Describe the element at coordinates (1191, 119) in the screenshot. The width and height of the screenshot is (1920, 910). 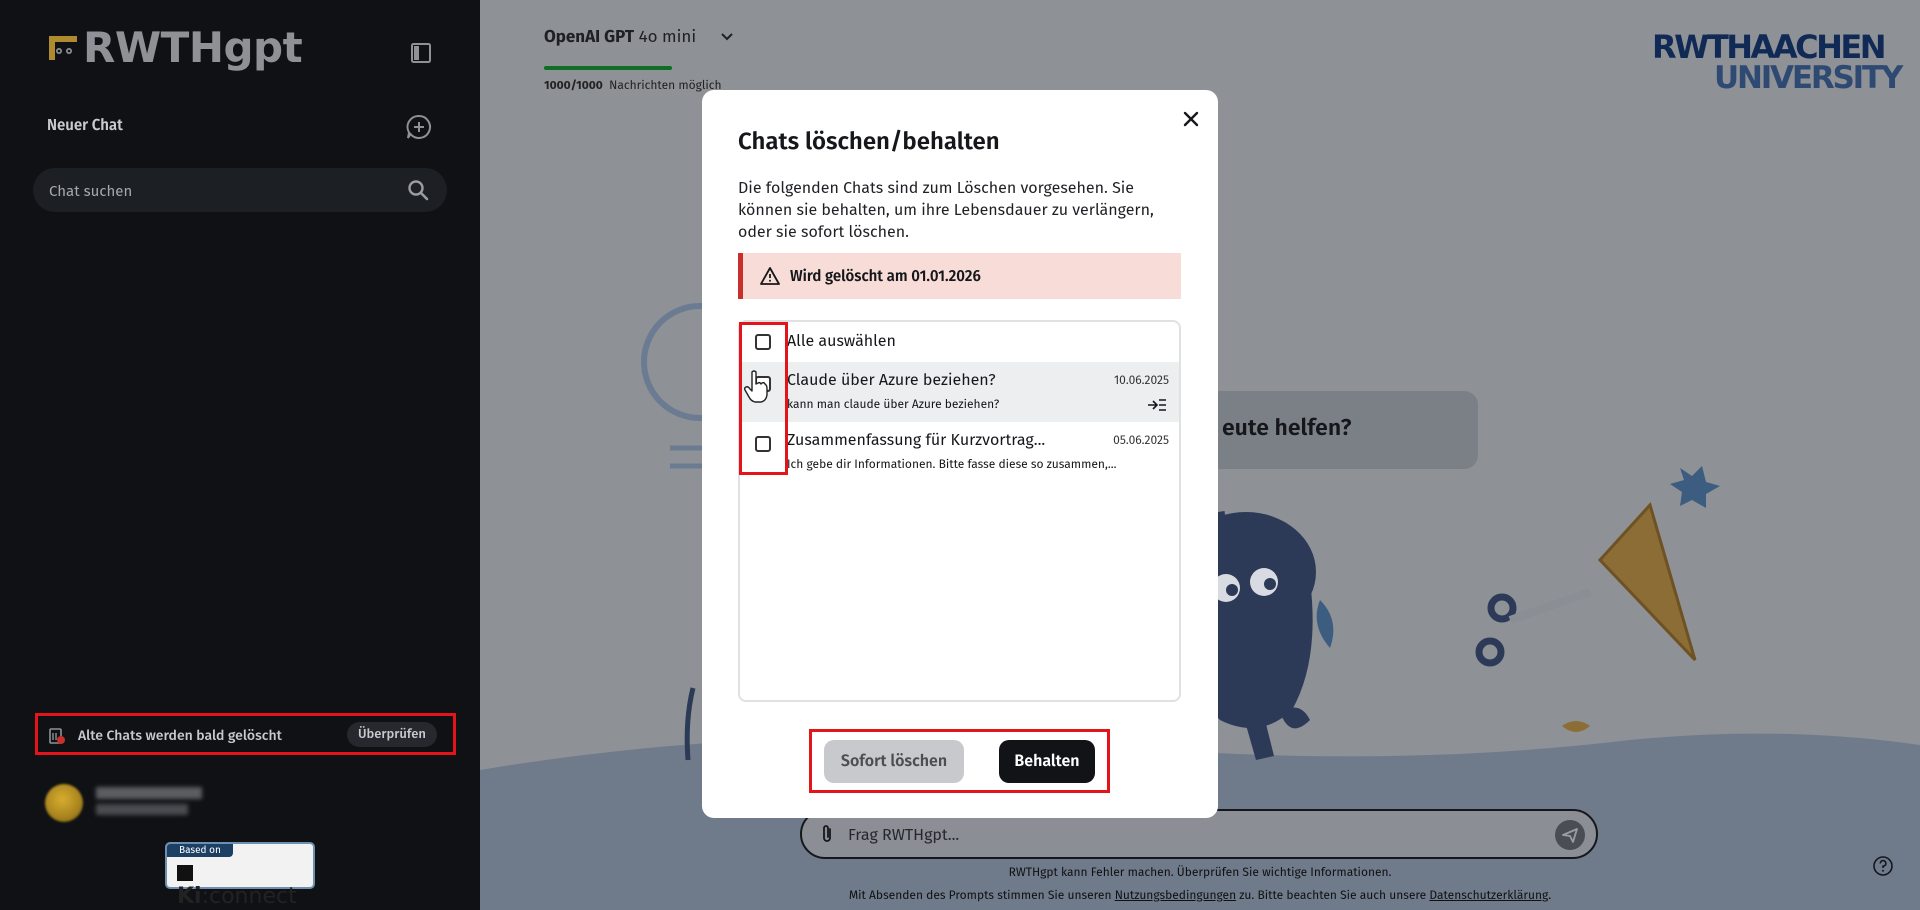
I see `close-icon` at that location.